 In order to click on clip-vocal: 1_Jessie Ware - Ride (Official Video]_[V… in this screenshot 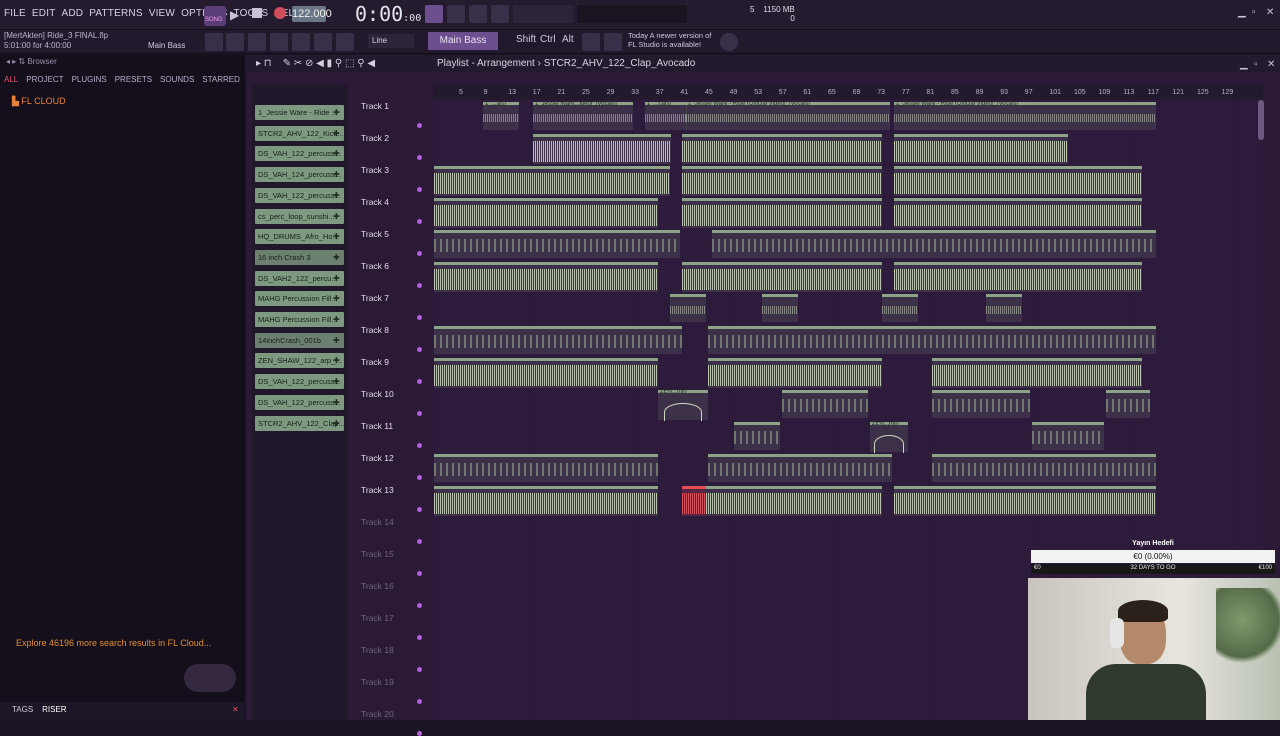, I will do `click(788, 115)`.